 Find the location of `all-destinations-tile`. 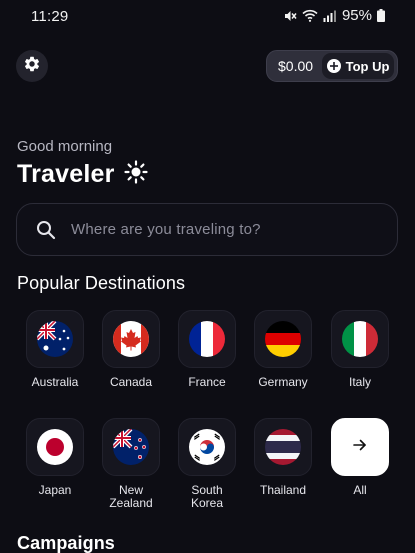

all-destinations-tile is located at coordinates (360, 447).